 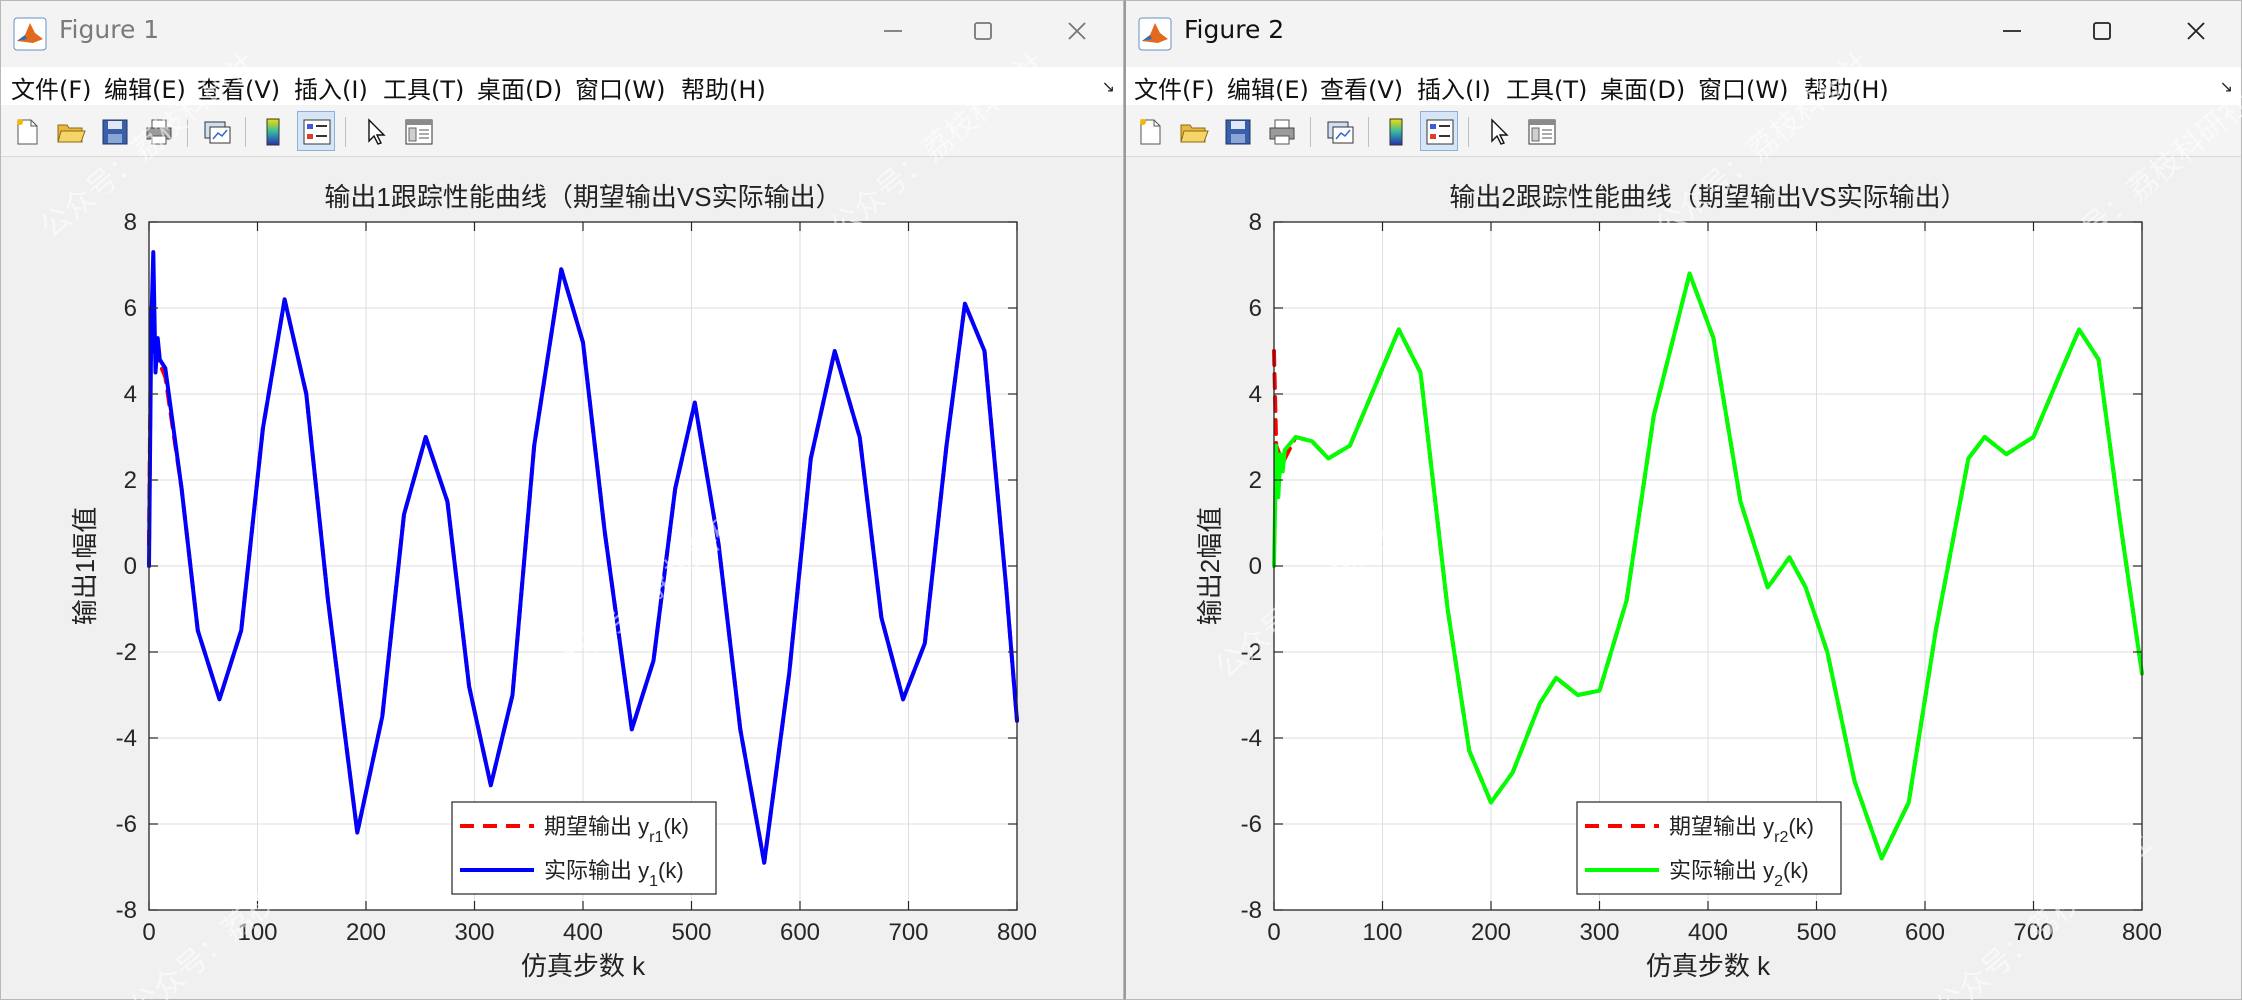 What do you see at coordinates (1781, 837) in the screenshot?
I see `legend-subscript: r2` at bounding box center [1781, 837].